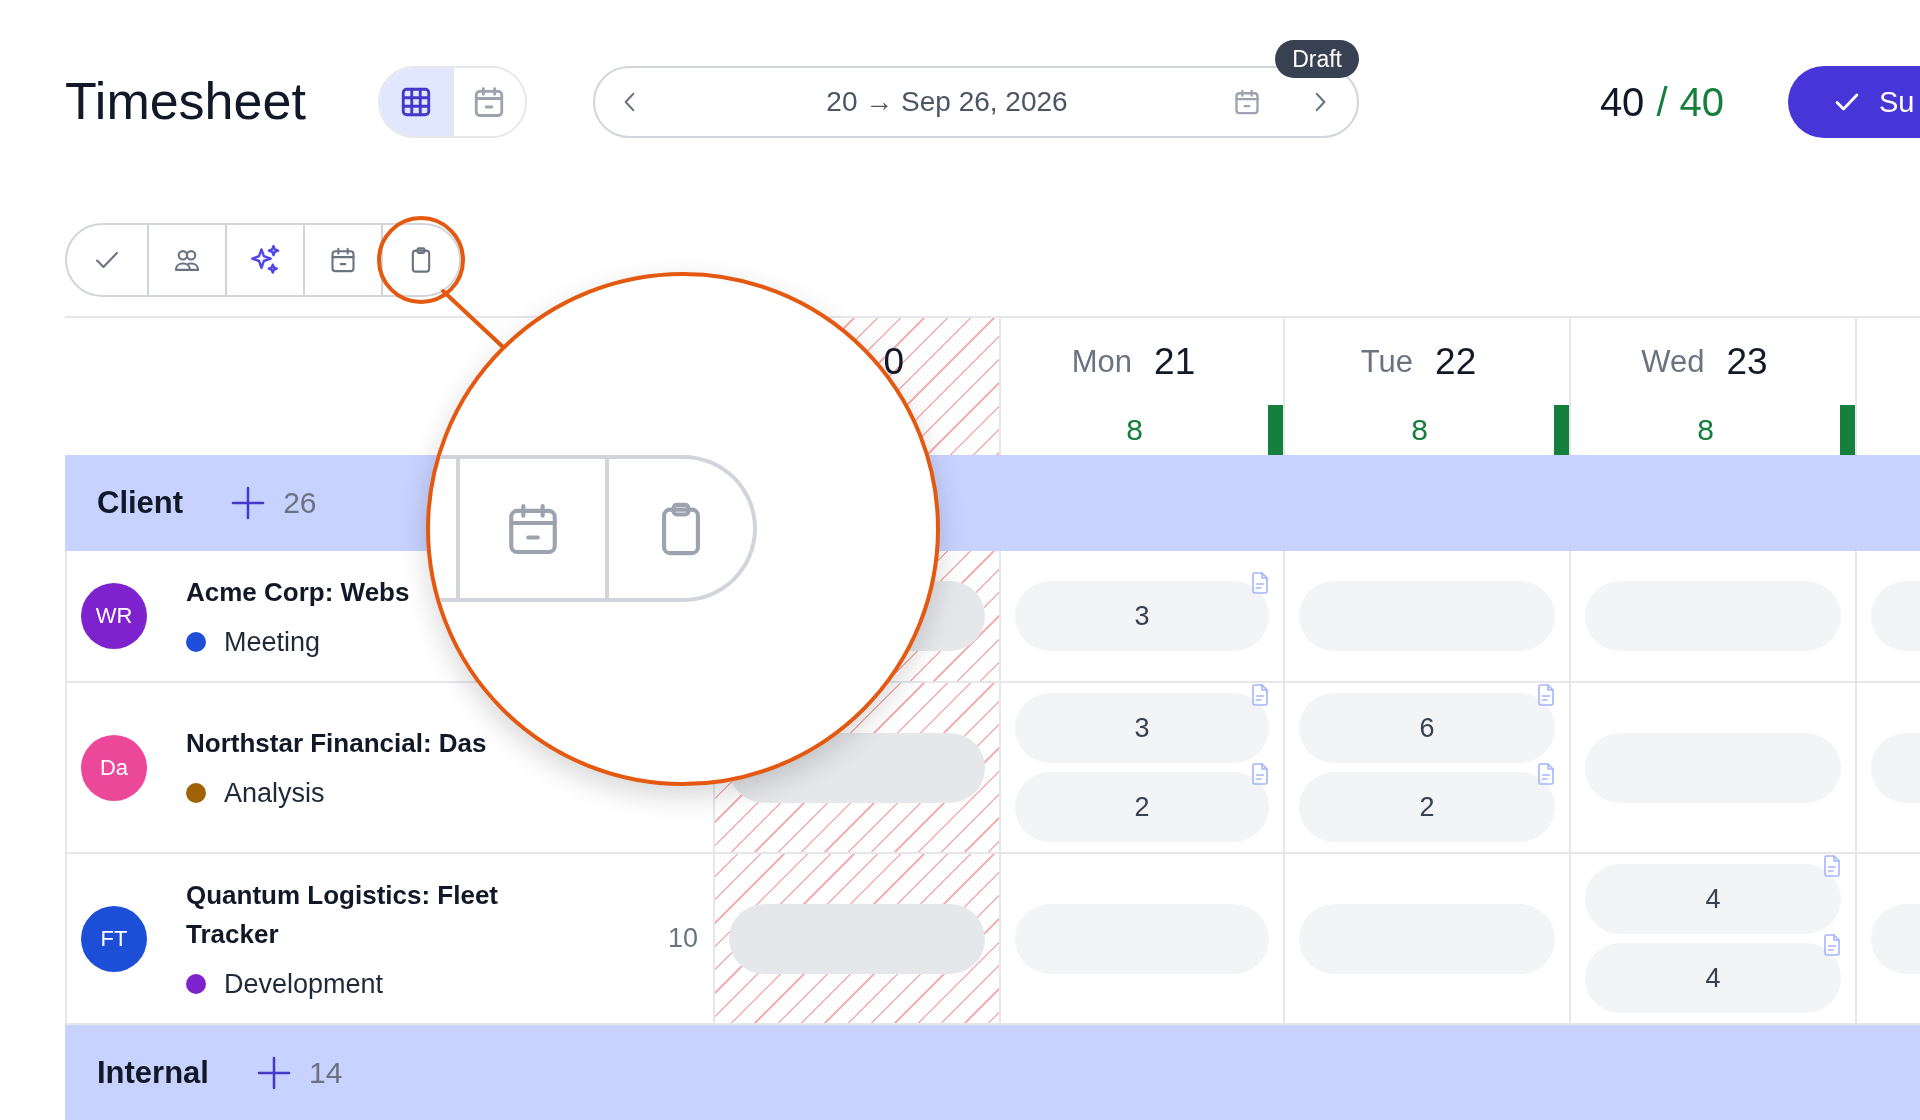  Describe the element at coordinates (185, 102) in the screenshot. I see `page-title: Timesheet` at that location.